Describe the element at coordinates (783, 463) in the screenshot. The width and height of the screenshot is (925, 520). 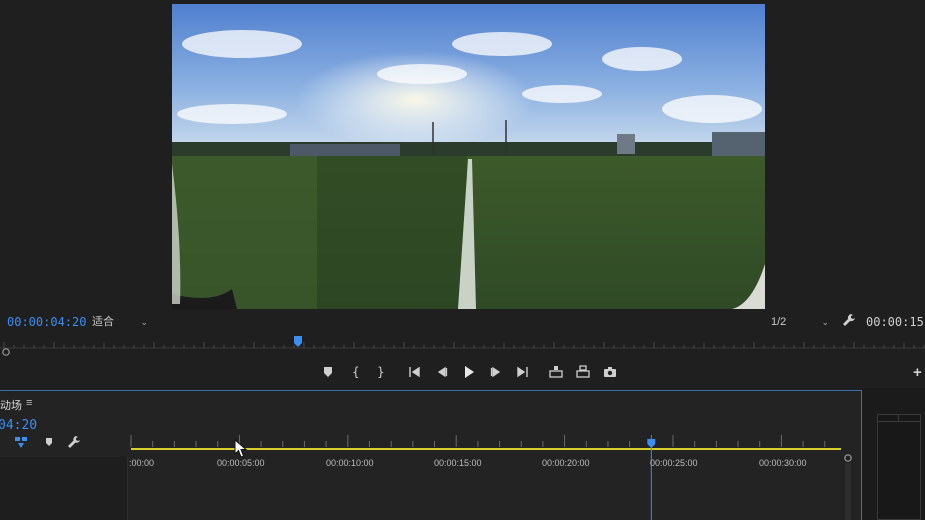
I see `ruler-label: 00:00:30:00` at that location.